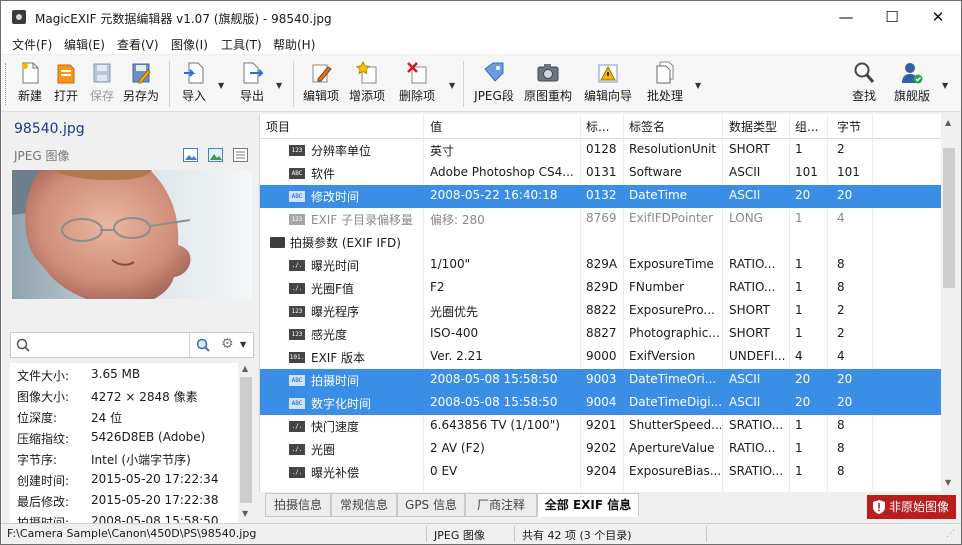 The image size is (962, 545). What do you see at coordinates (950, 534) in the screenshot?
I see `resize-grip-icon: ⋰` at bounding box center [950, 534].